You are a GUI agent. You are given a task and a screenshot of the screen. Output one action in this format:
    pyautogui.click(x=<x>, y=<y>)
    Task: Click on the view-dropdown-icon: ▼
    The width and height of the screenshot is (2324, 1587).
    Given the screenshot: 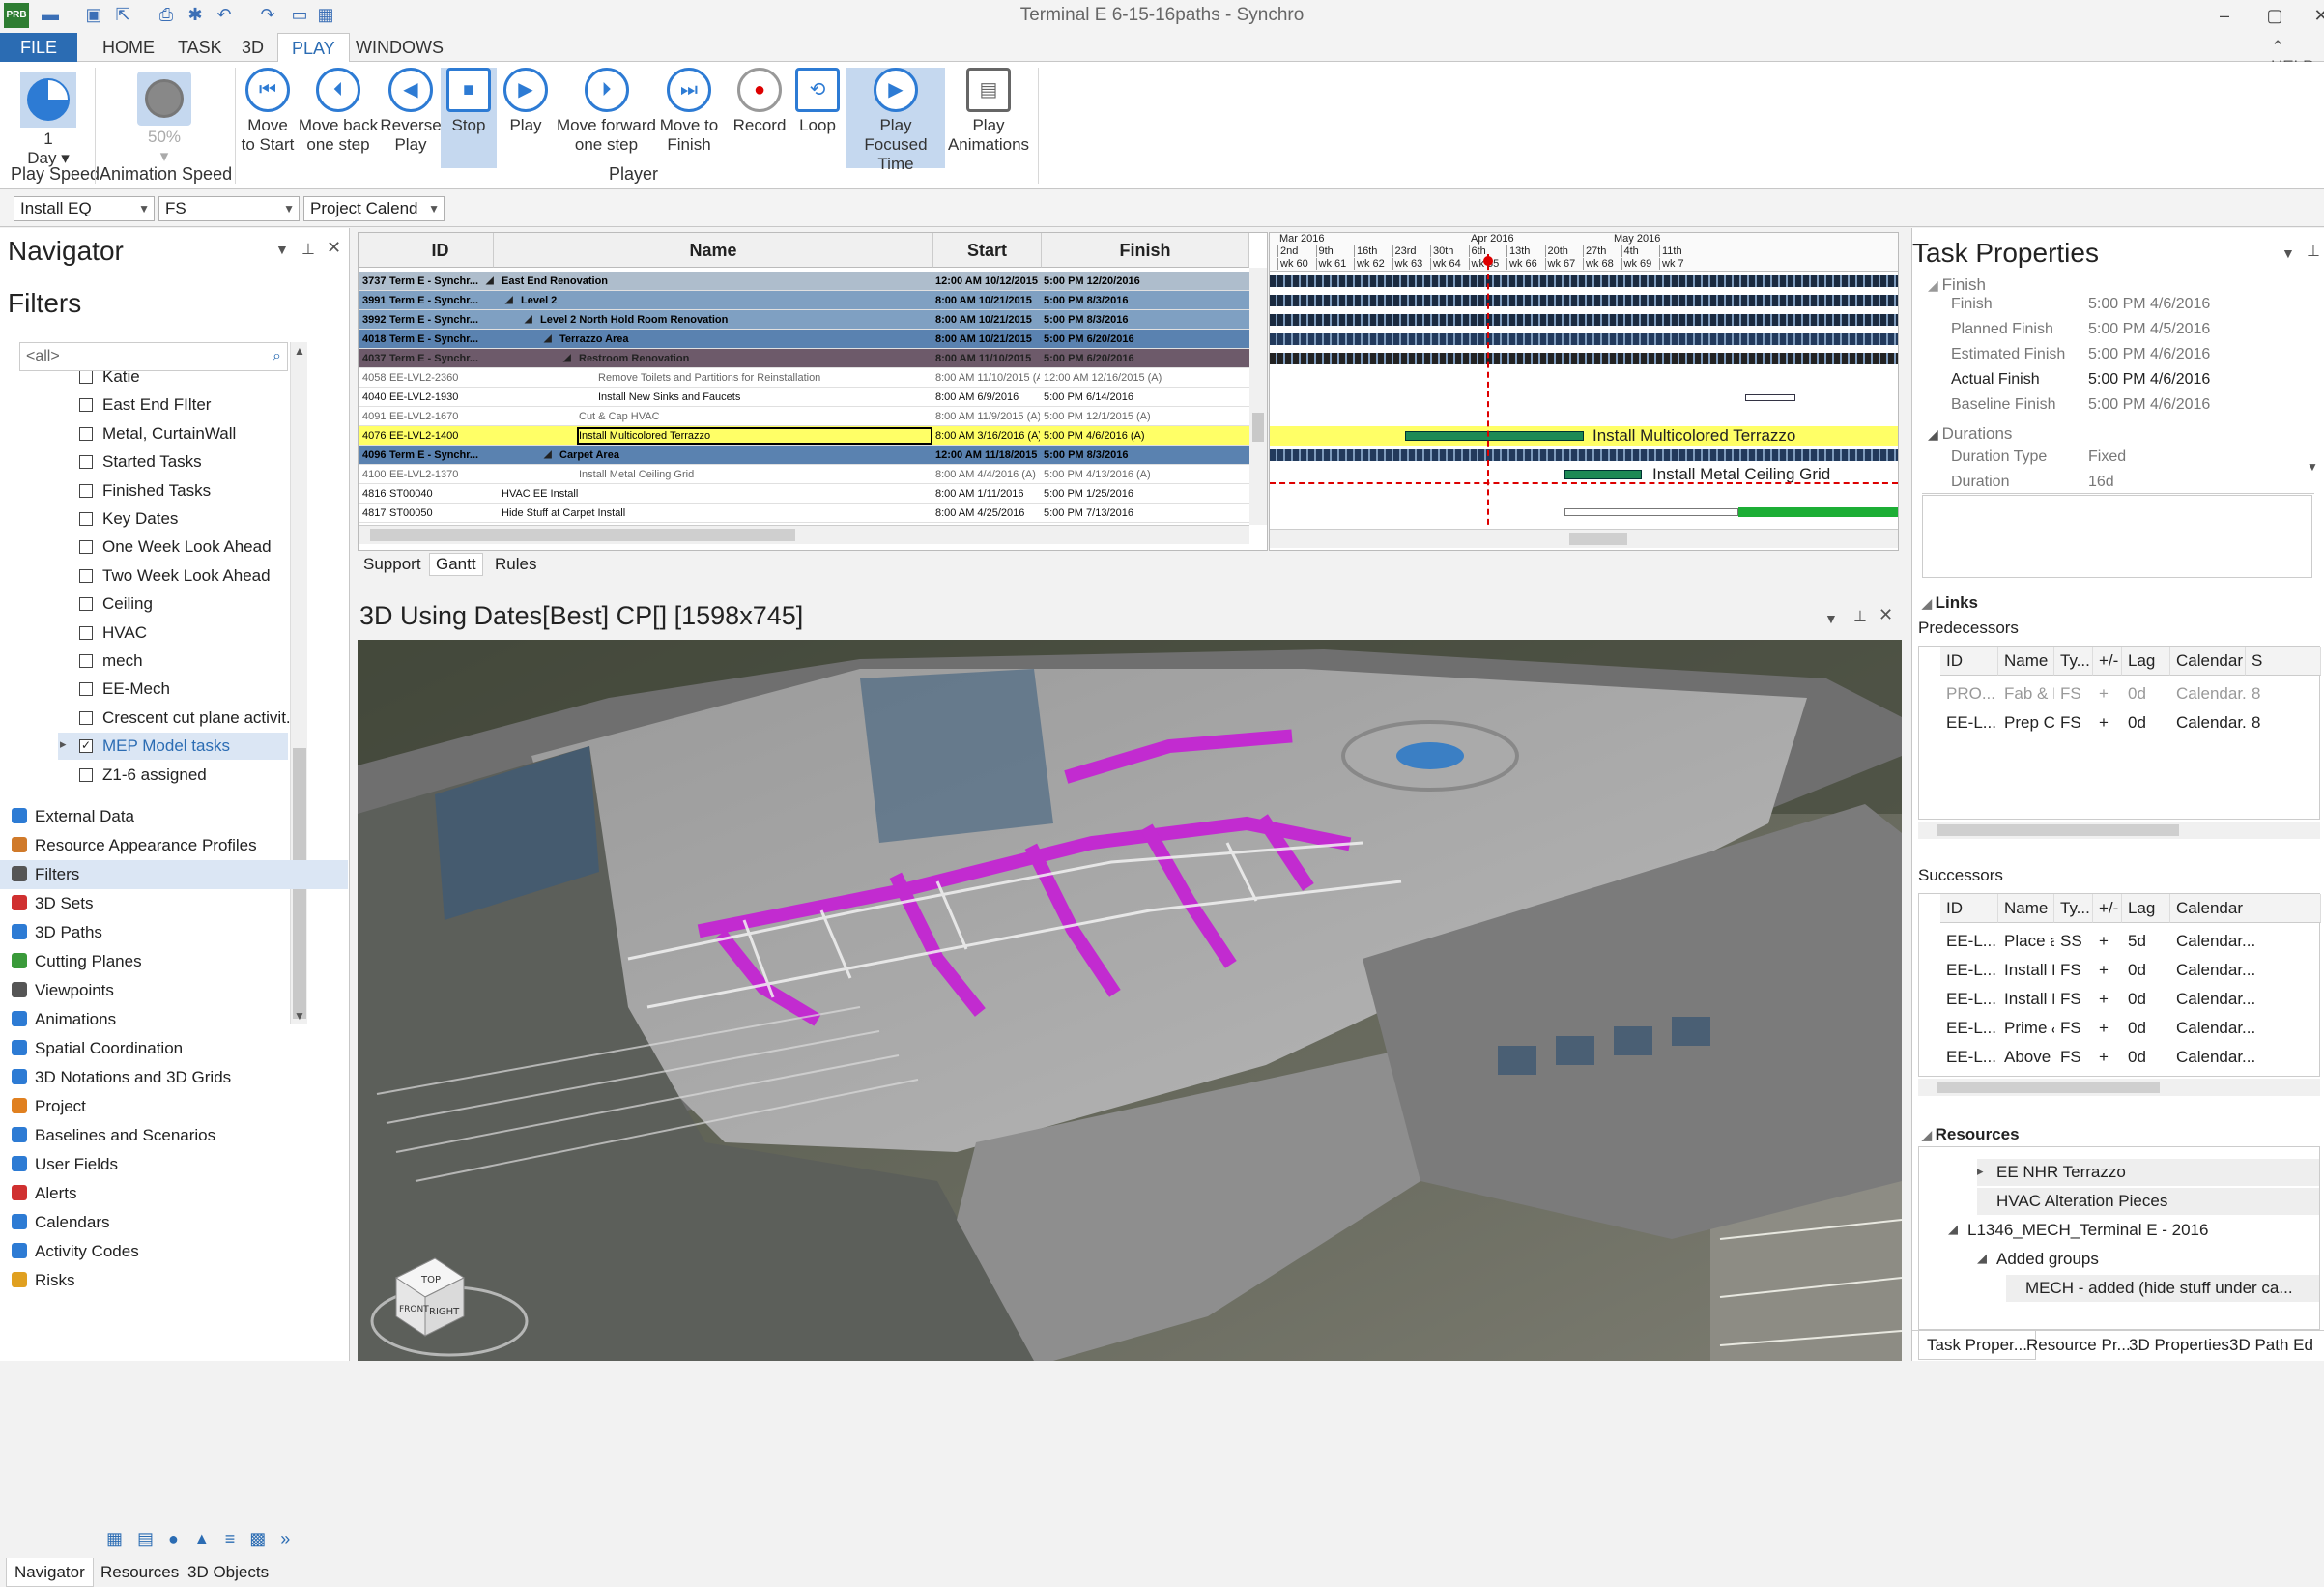 What is the action you would take?
    pyautogui.click(x=1831, y=618)
    